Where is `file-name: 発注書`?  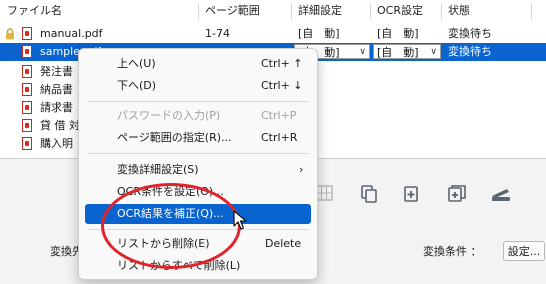
file-name: 発注書 is located at coordinates (56, 71).